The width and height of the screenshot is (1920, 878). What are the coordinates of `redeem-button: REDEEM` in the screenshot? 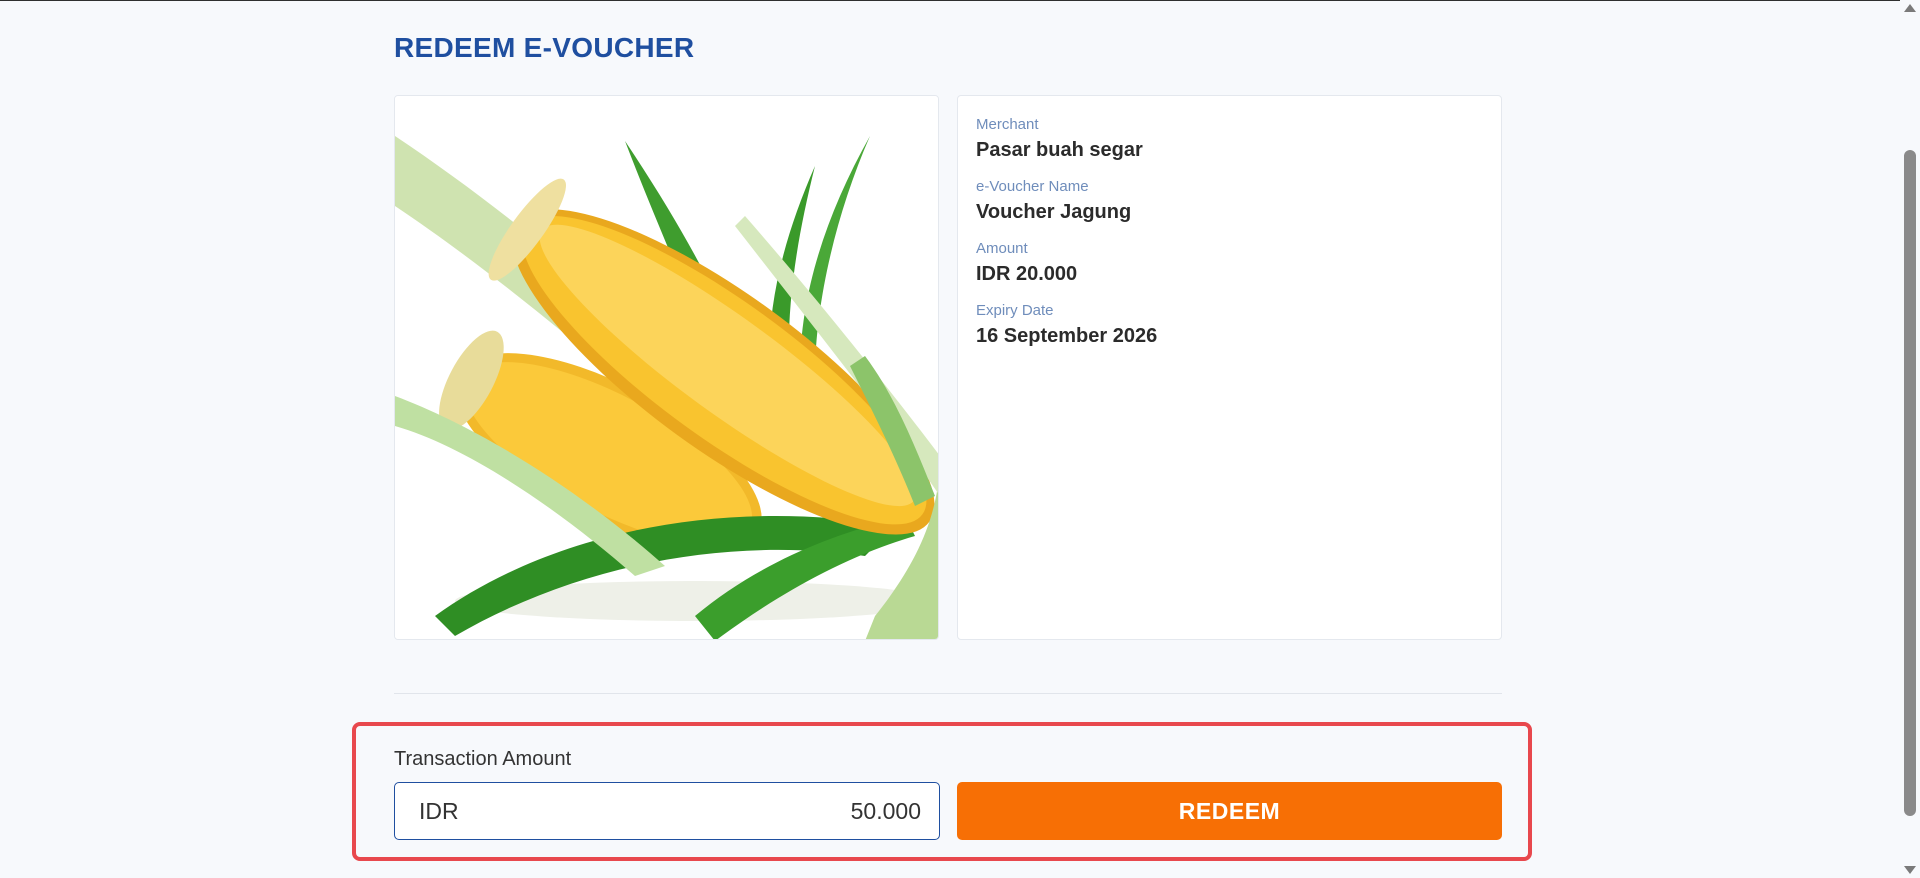 It's located at (1229, 811).